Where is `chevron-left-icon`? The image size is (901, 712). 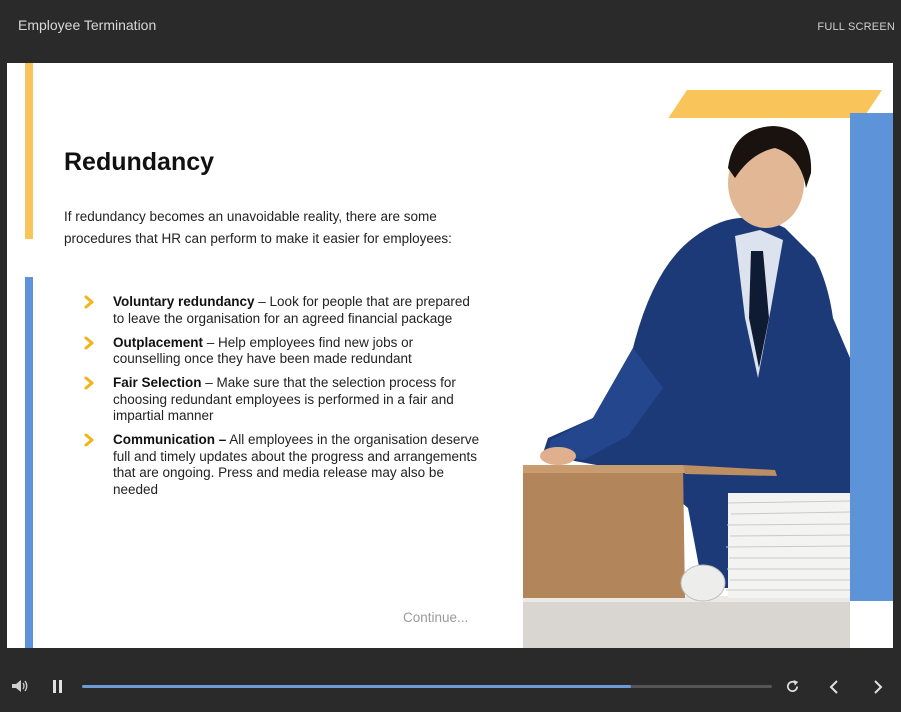
chevron-left-icon is located at coordinates (834, 687).